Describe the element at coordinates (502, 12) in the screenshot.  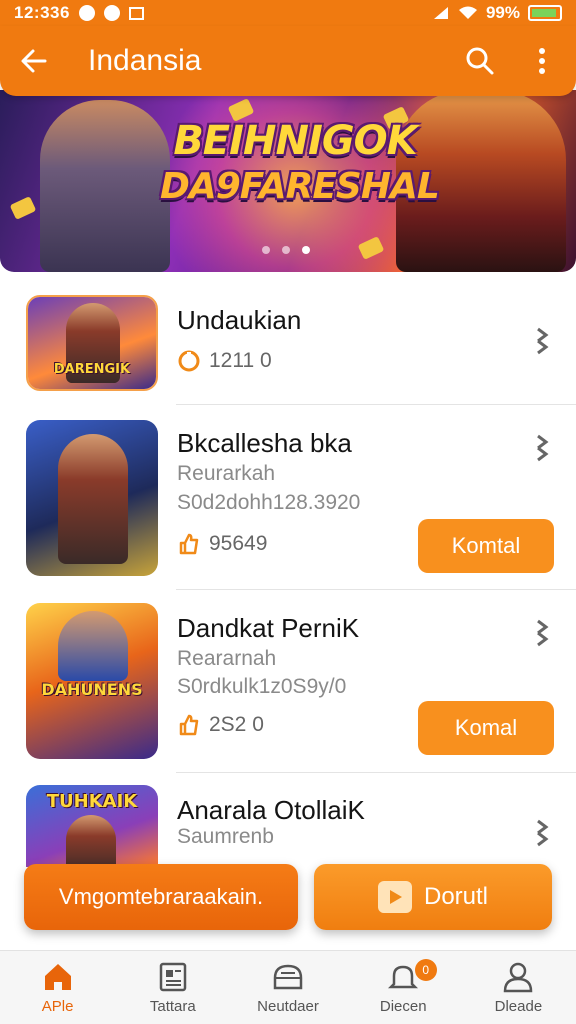
I see `battery-percent: 99%` at that location.